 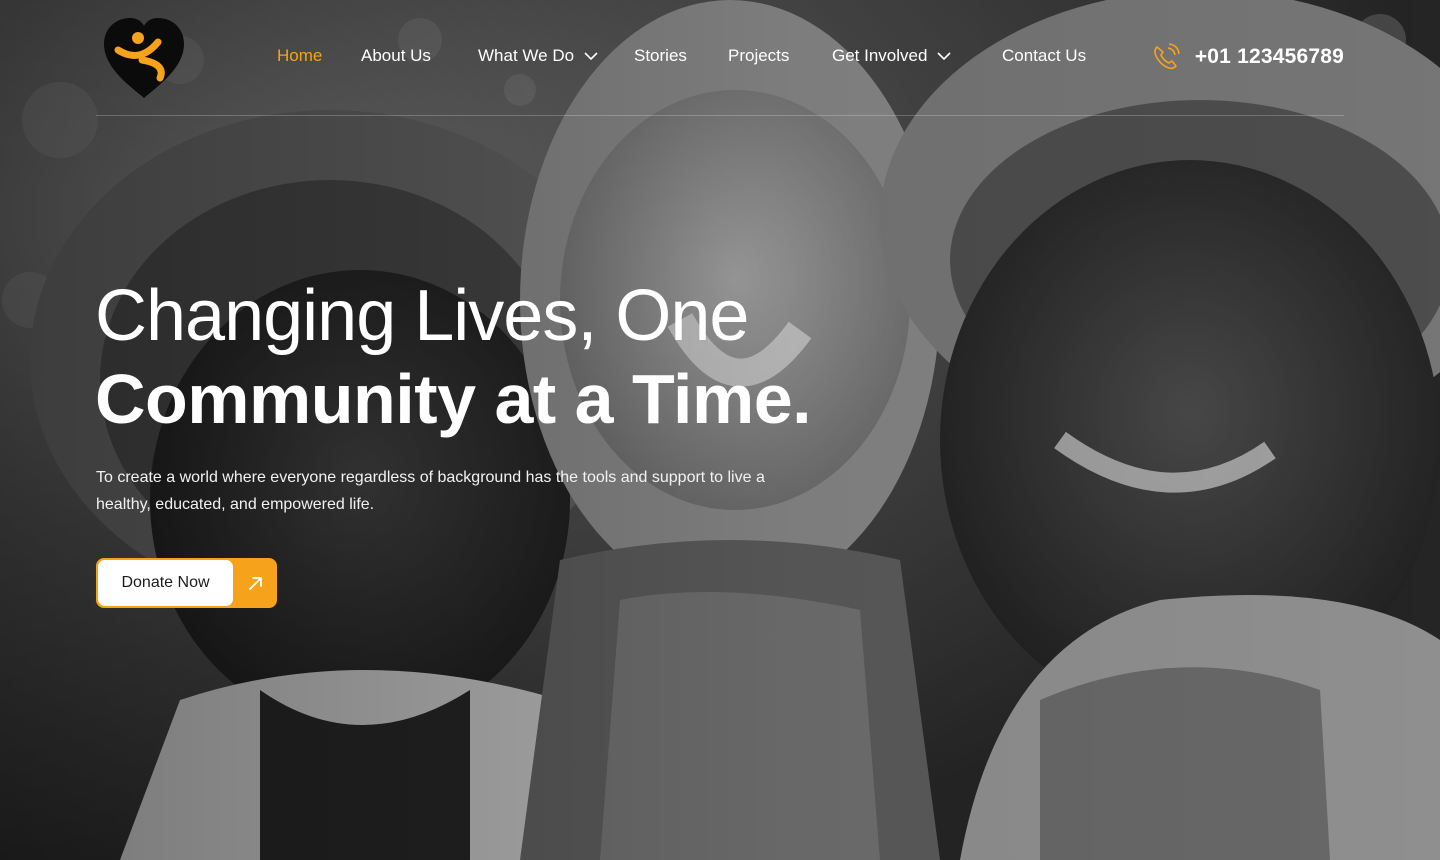 I want to click on heart-person-logo-icon, so click(x=144, y=58).